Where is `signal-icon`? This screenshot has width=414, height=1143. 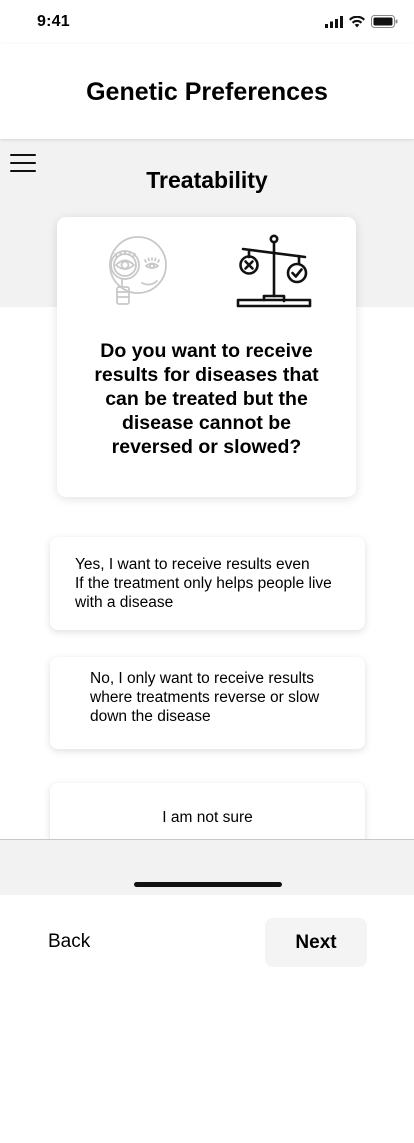 signal-icon is located at coordinates (334, 21).